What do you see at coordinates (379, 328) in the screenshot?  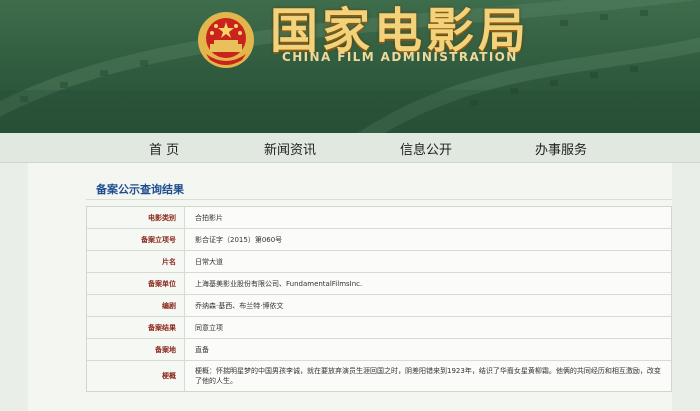 I see `table-row: 备案结果 同意立项` at bounding box center [379, 328].